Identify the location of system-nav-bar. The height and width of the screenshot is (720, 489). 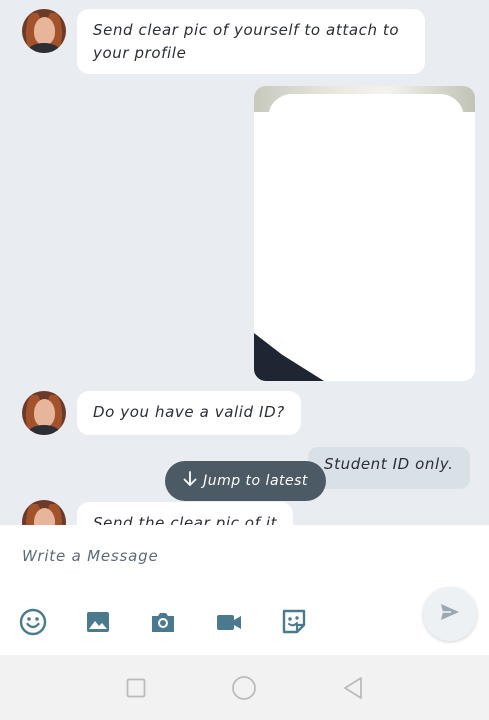
(244, 687).